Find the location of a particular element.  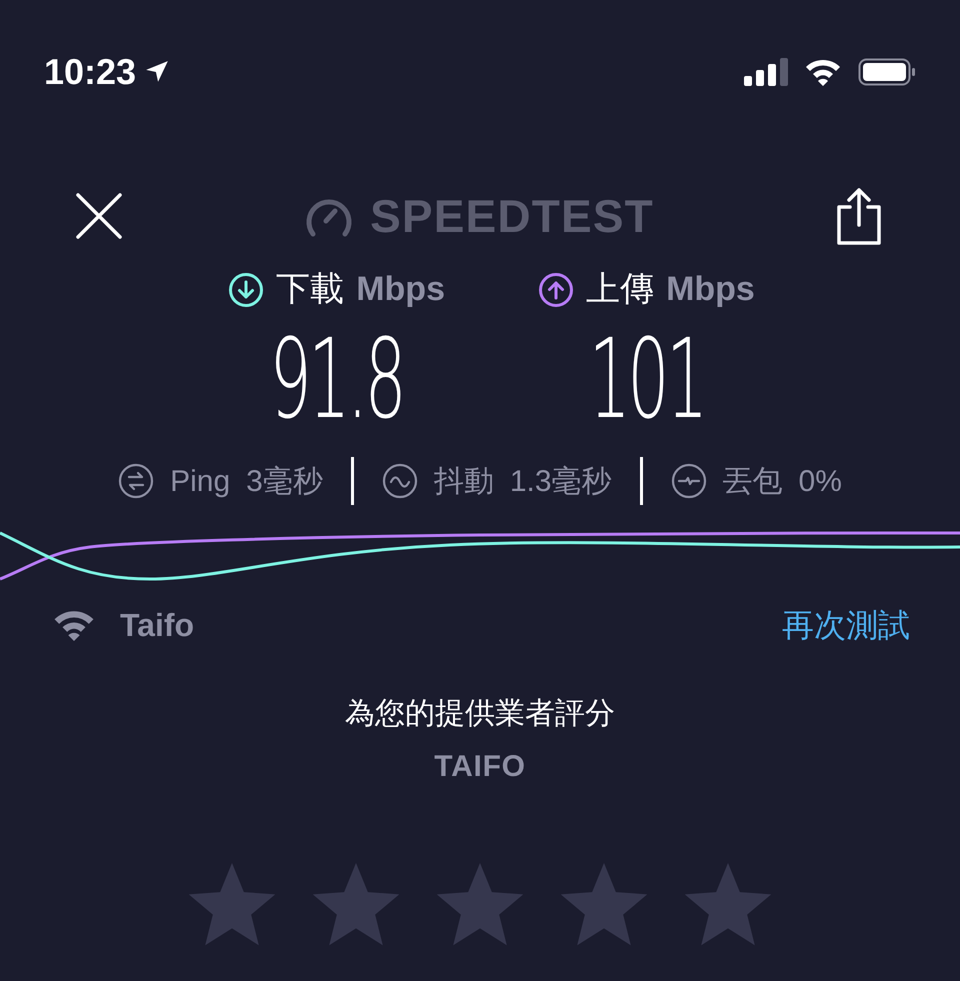

arrows-icon is located at coordinates (136, 481).